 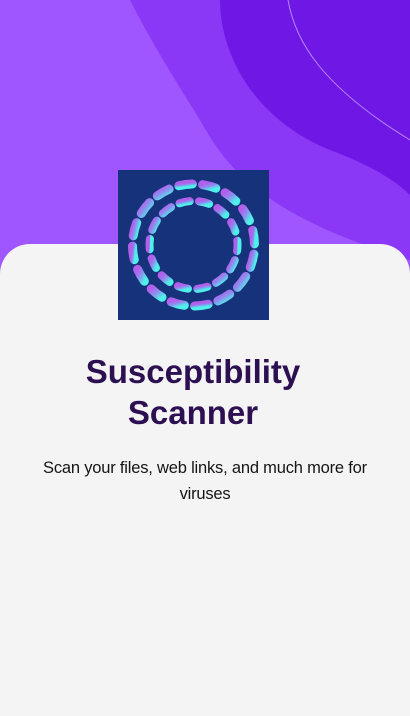 I want to click on scanner-rings-icon, so click(x=193, y=245).